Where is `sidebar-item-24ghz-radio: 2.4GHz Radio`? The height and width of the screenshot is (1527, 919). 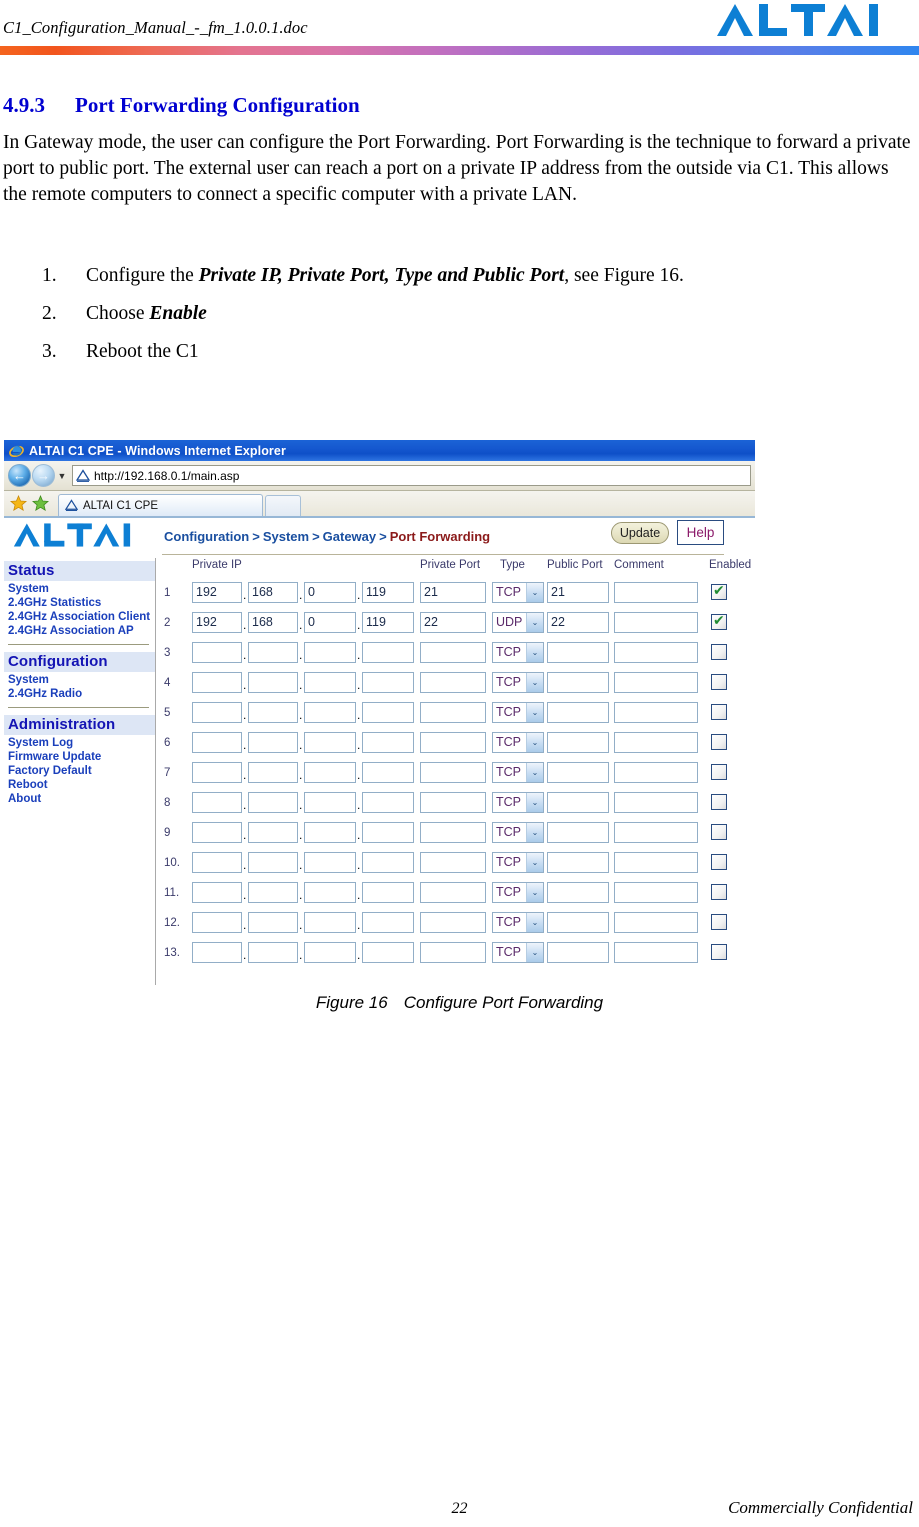 sidebar-item-24ghz-radio: 2.4GHz Radio is located at coordinates (79, 694).